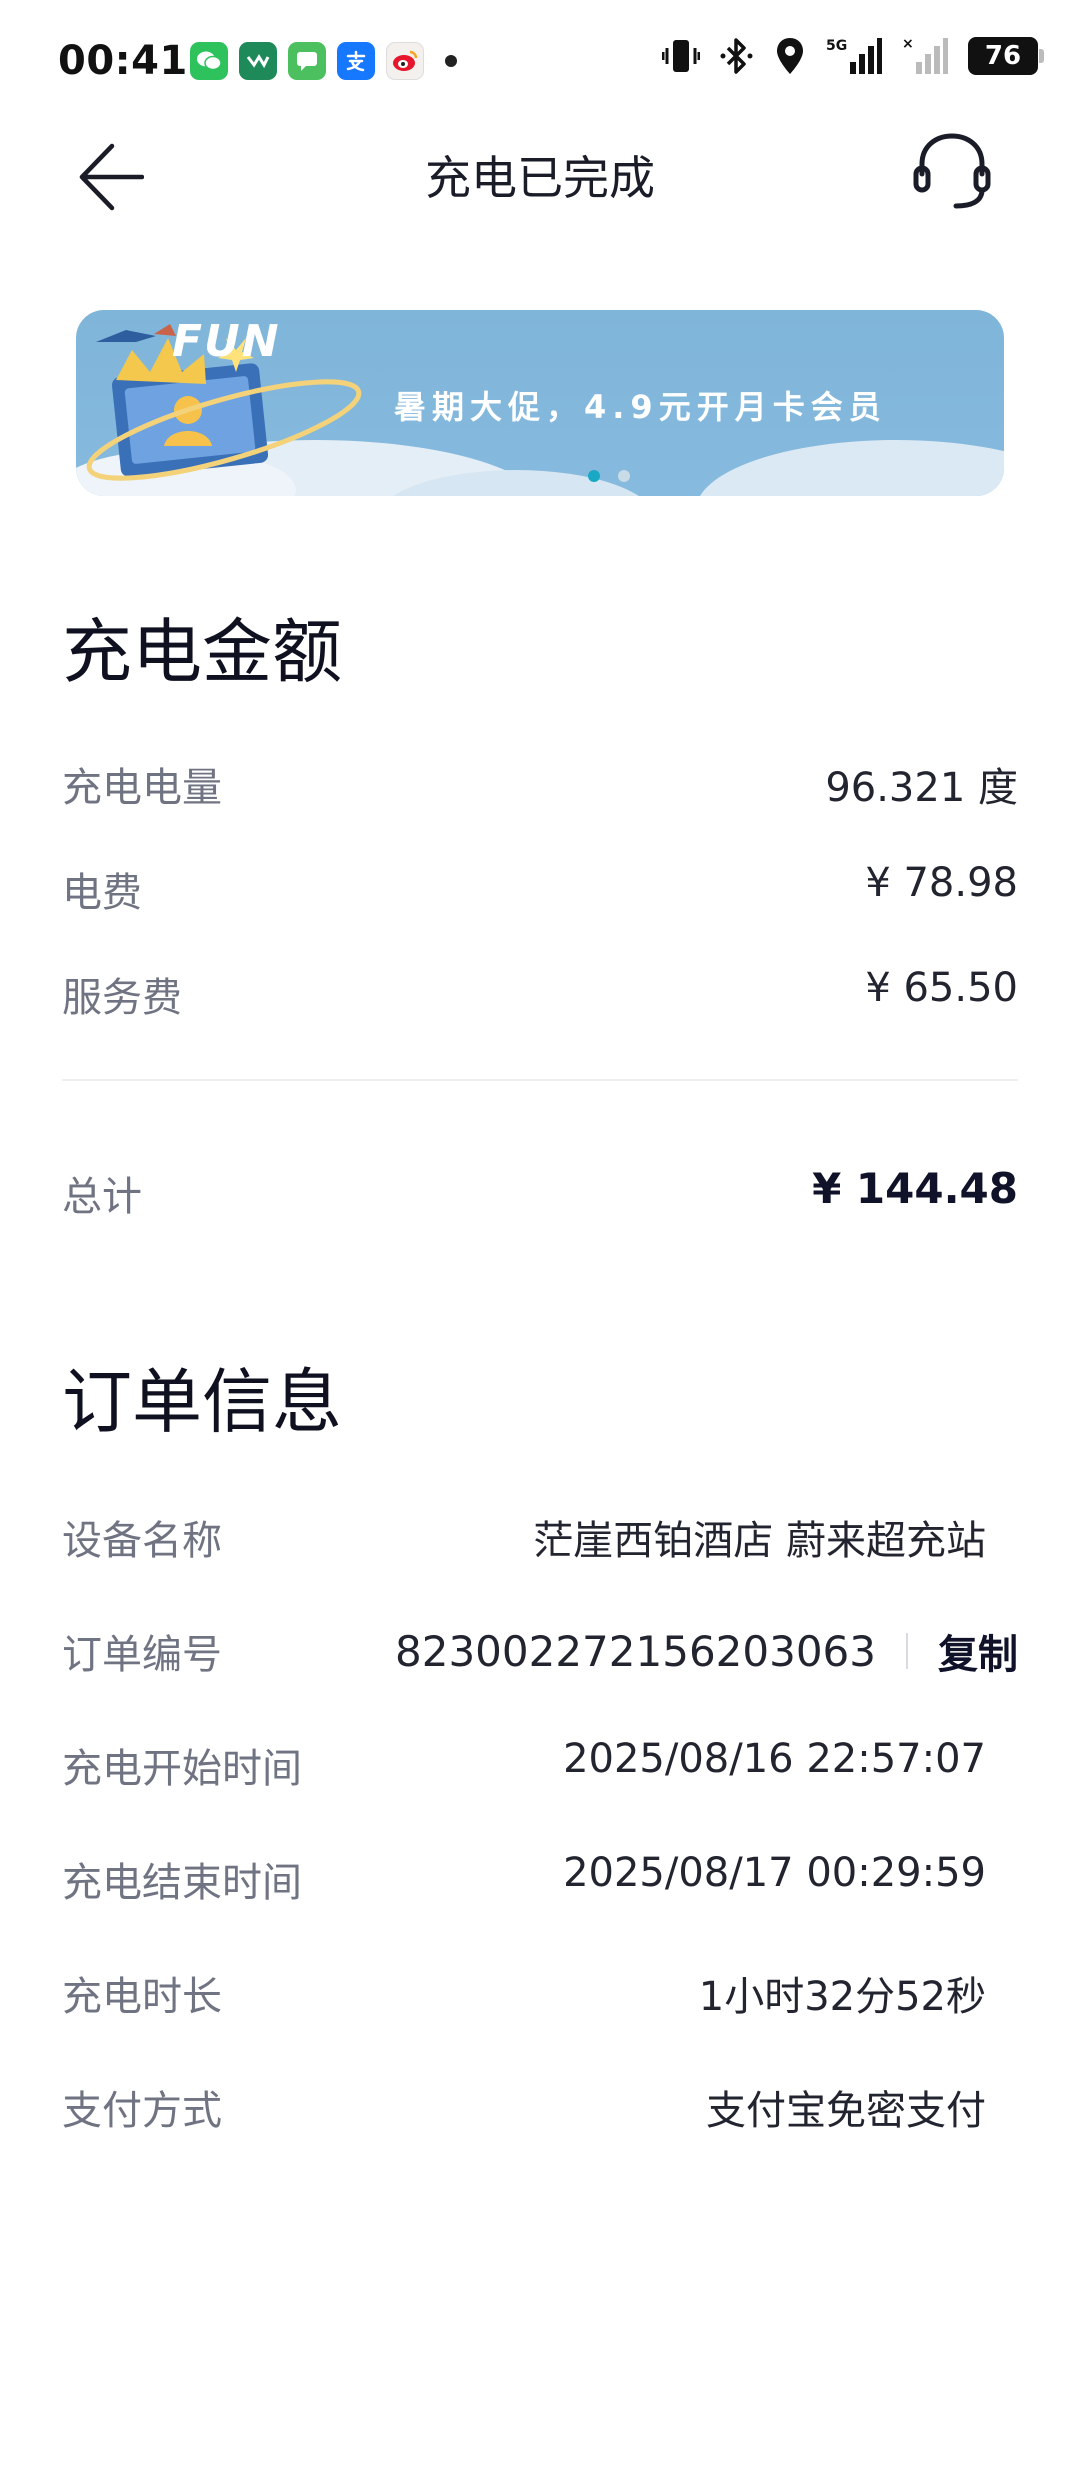 This screenshot has height=2478, width=1080. I want to click on order-number-group: 823002272156203063 复制, so click(706, 1651).